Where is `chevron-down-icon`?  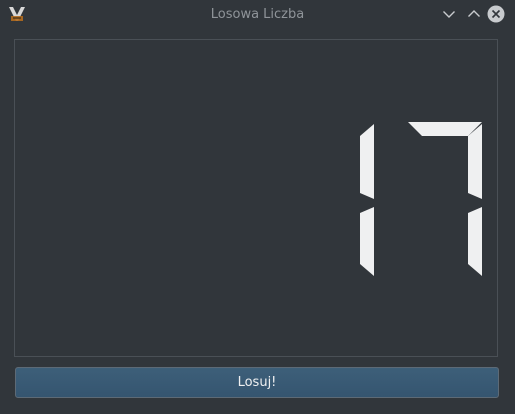 chevron-down-icon is located at coordinates (449, 14).